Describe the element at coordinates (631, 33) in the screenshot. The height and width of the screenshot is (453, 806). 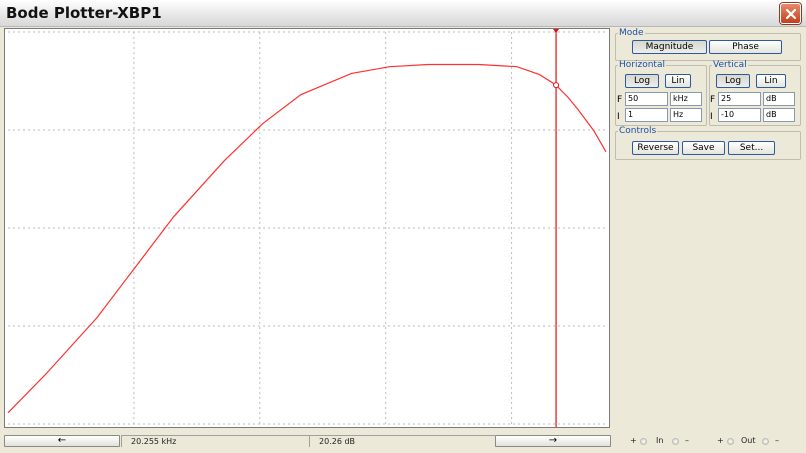
I see `mode-legend: Mode` at that location.